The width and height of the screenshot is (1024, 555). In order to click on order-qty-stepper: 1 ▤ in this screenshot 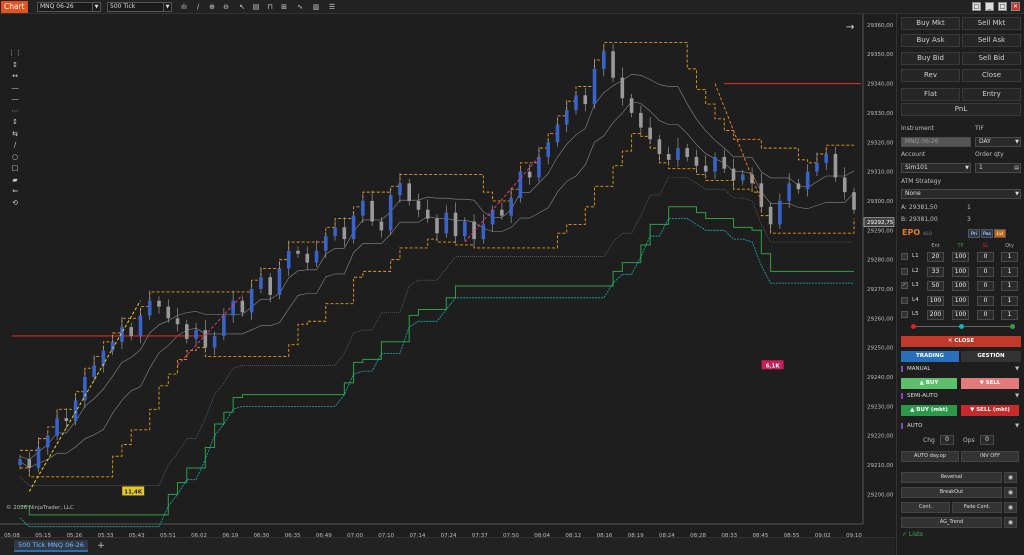, I will do `click(998, 168)`.